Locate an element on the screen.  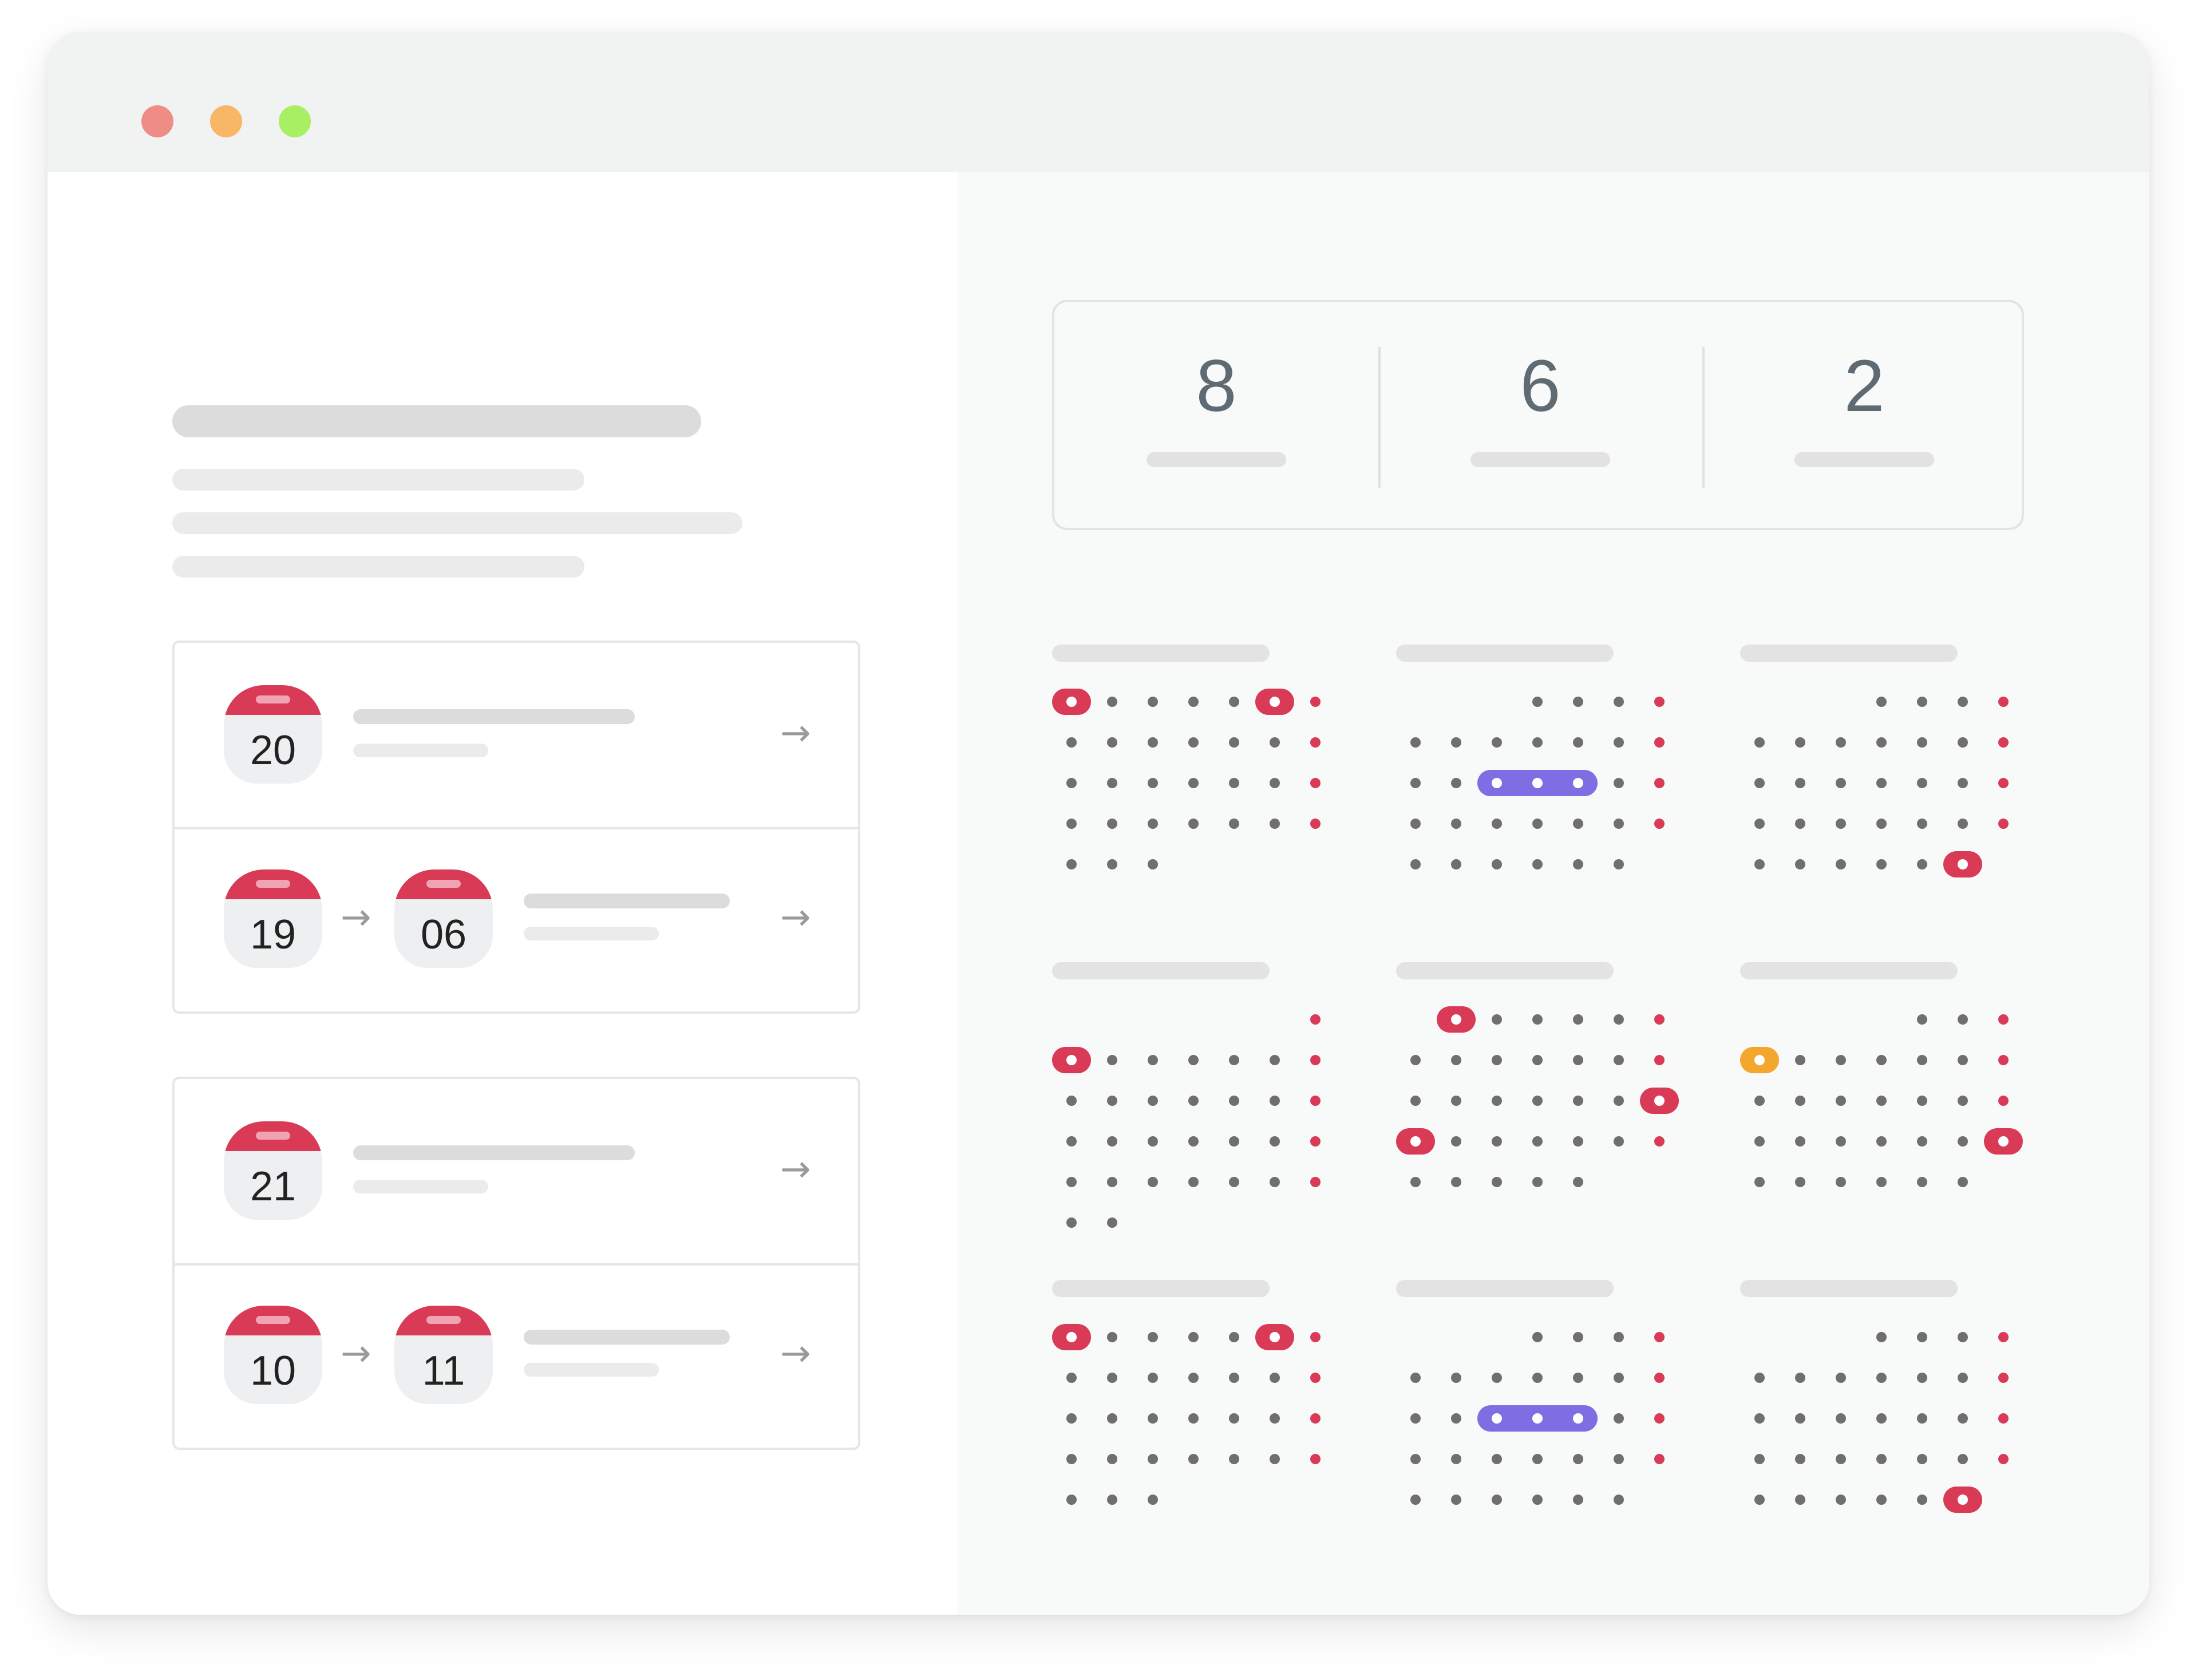
minimize-window-button is located at coordinates (226, 121).